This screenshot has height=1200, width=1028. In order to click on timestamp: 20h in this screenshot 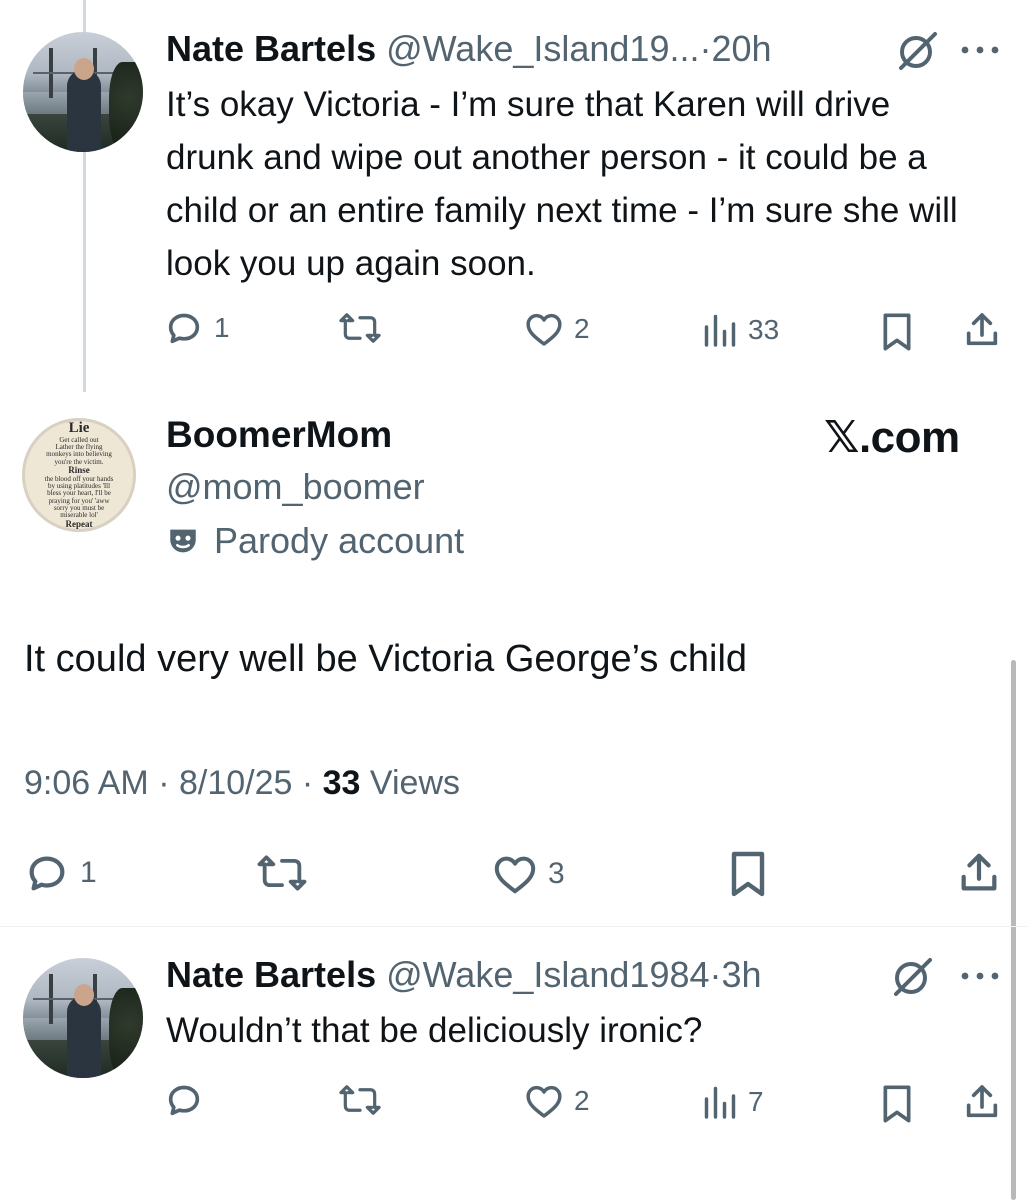, I will do `click(741, 48)`.